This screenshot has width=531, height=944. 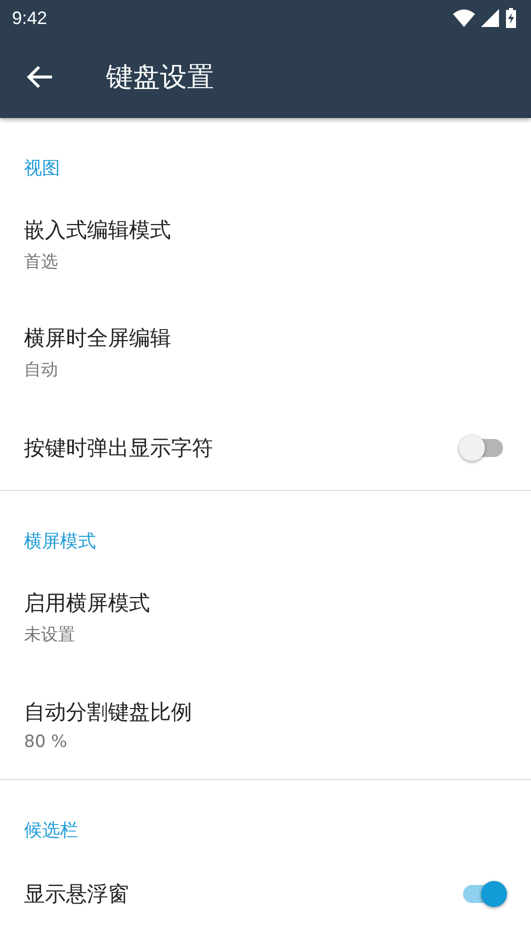 What do you see at coordinates (265, 448) in the screenshot?
I see `settings-item: 按键时弹出显示字符` at bounding box center [265, 448].